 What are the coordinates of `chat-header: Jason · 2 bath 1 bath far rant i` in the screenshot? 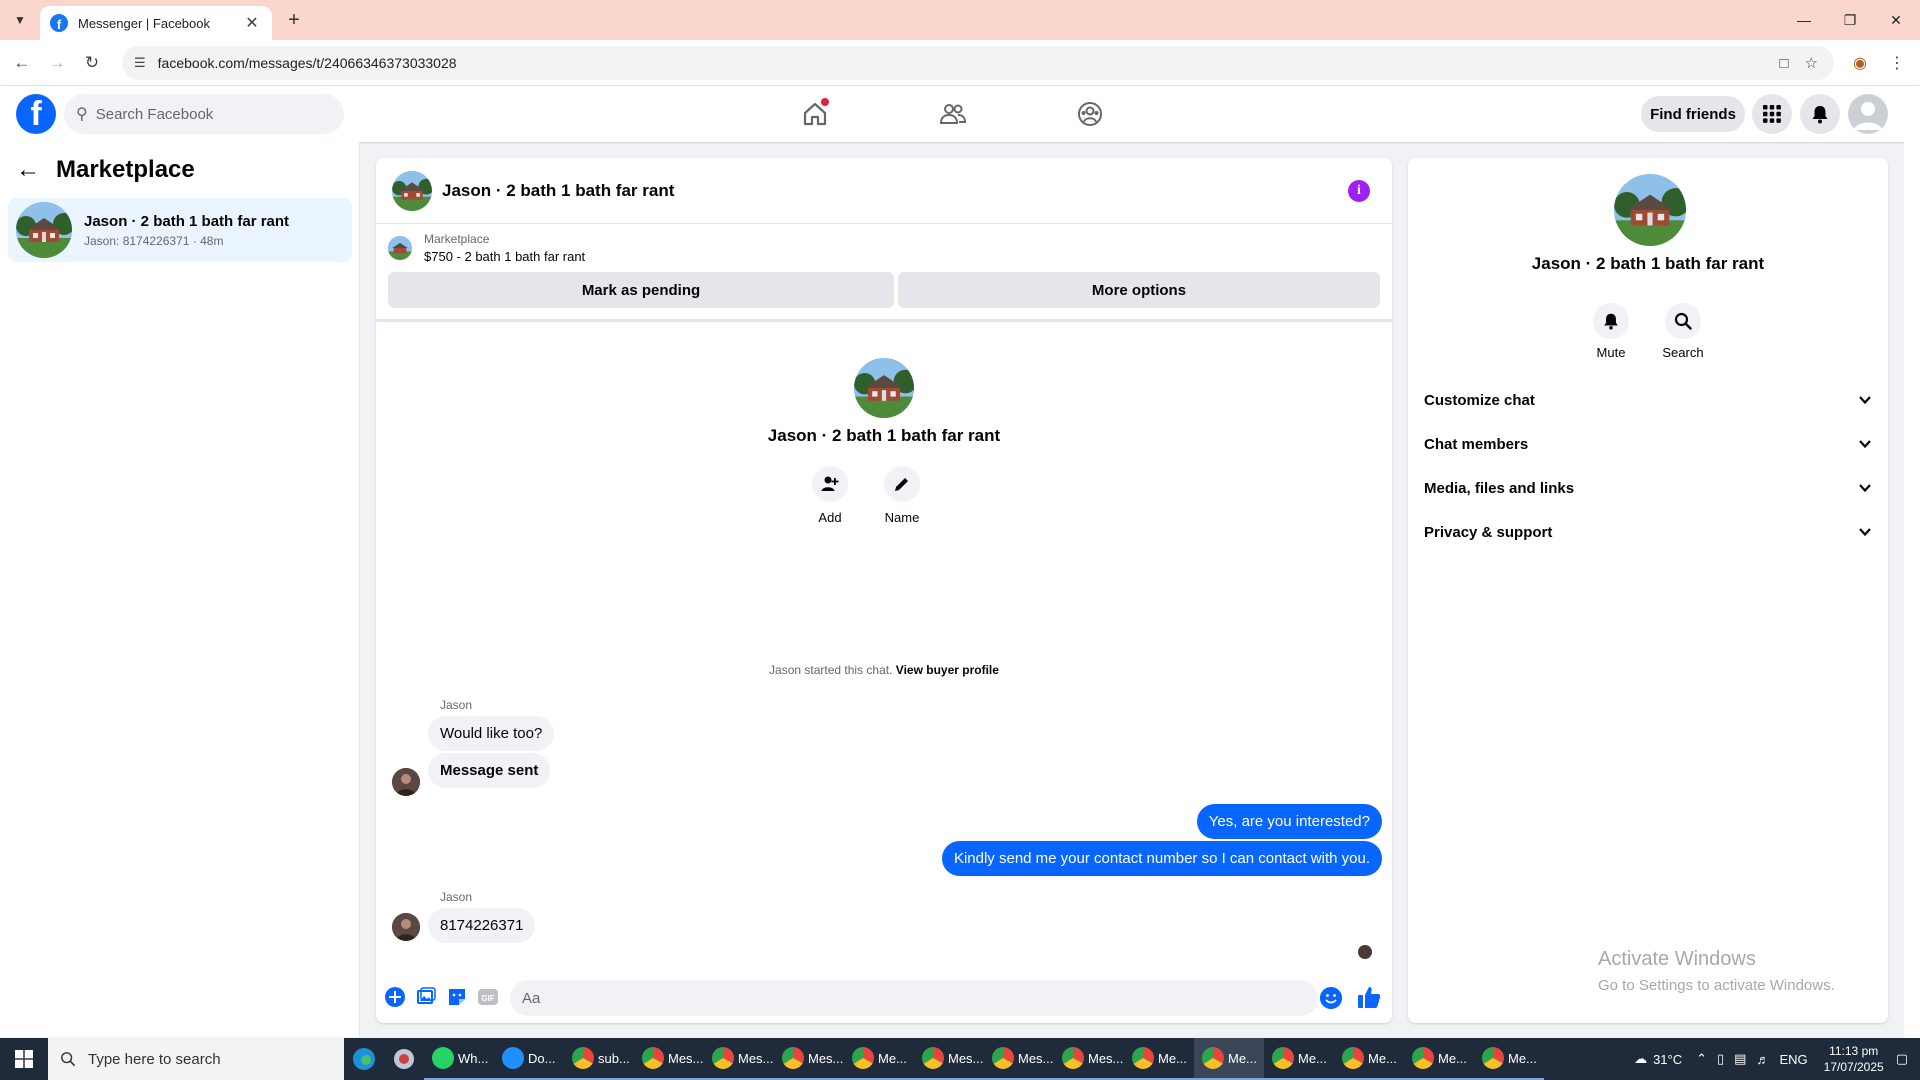 It's located at (884, 191).